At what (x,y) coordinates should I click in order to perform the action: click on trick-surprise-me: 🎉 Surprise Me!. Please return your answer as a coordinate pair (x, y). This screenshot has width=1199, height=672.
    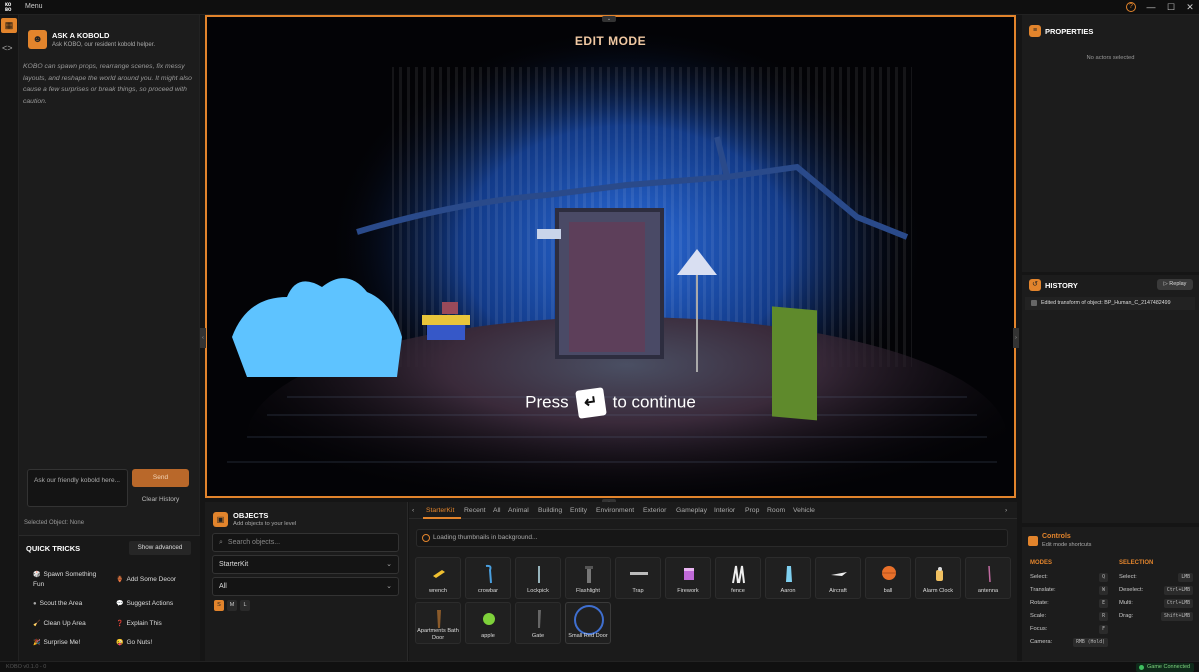
    Looking at the image, I should click on (73, 643).